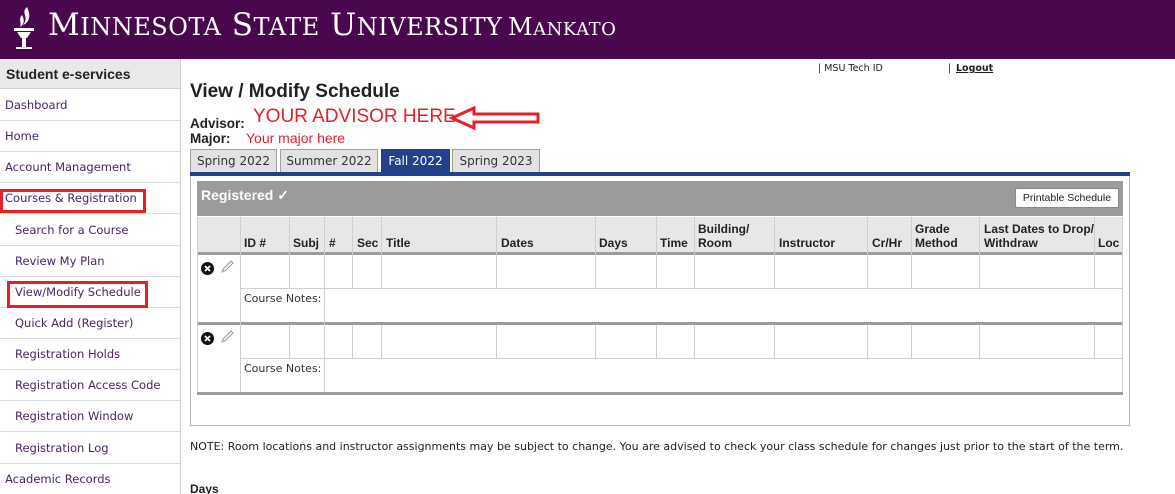  Describe the element at coordinates (329, 160) in the screenshot. I see `tab-summer-2022: Summer 2022` at that location.